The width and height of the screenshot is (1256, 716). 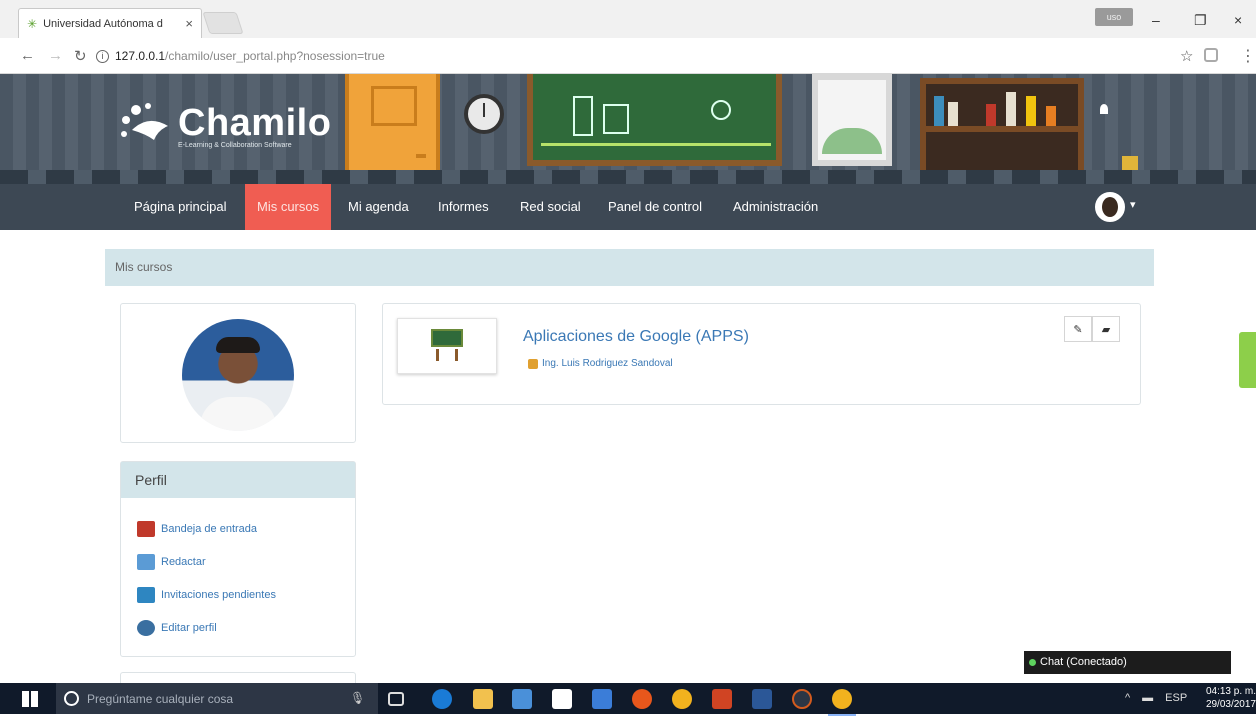 I want to click on perfil-panel-title: Perfil, so click(x=238, y=480).